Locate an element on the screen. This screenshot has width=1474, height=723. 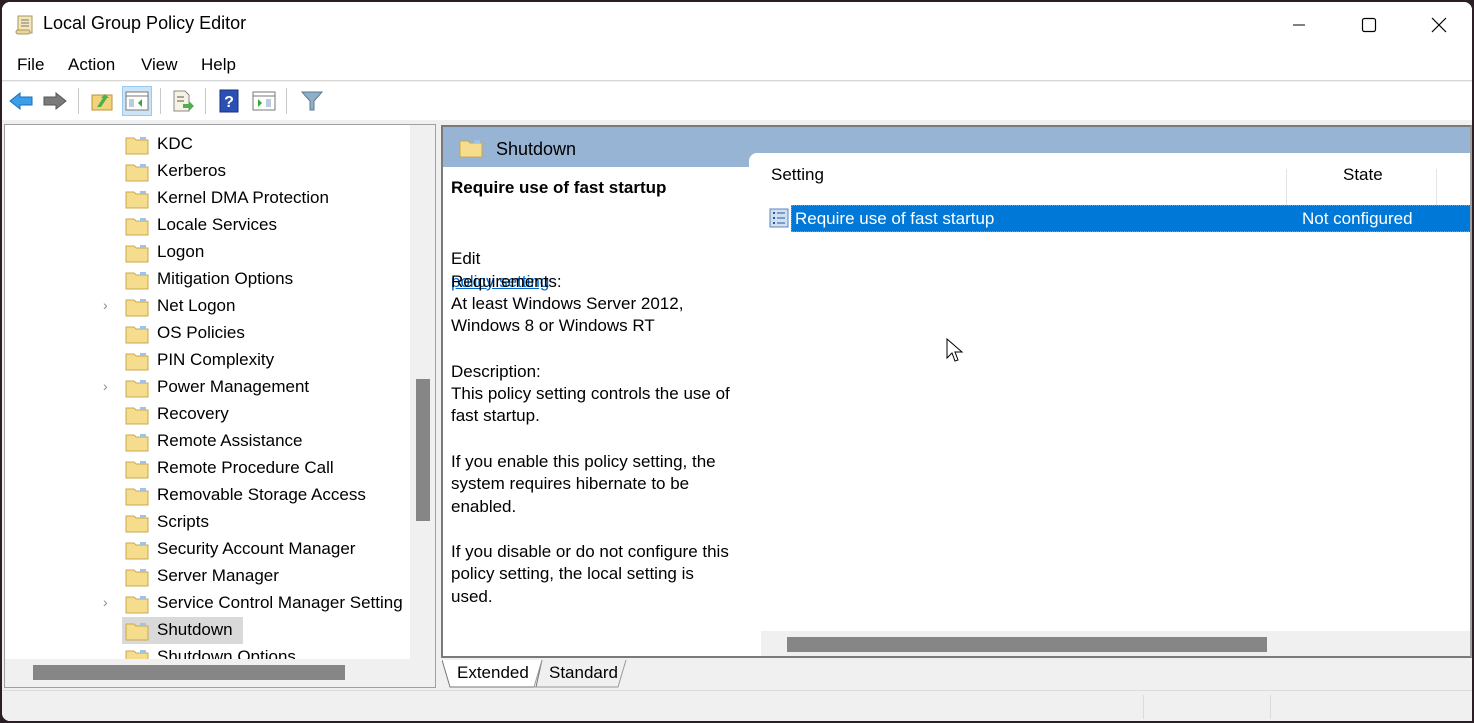
menu-file: File is located at coordinates (30, 65).